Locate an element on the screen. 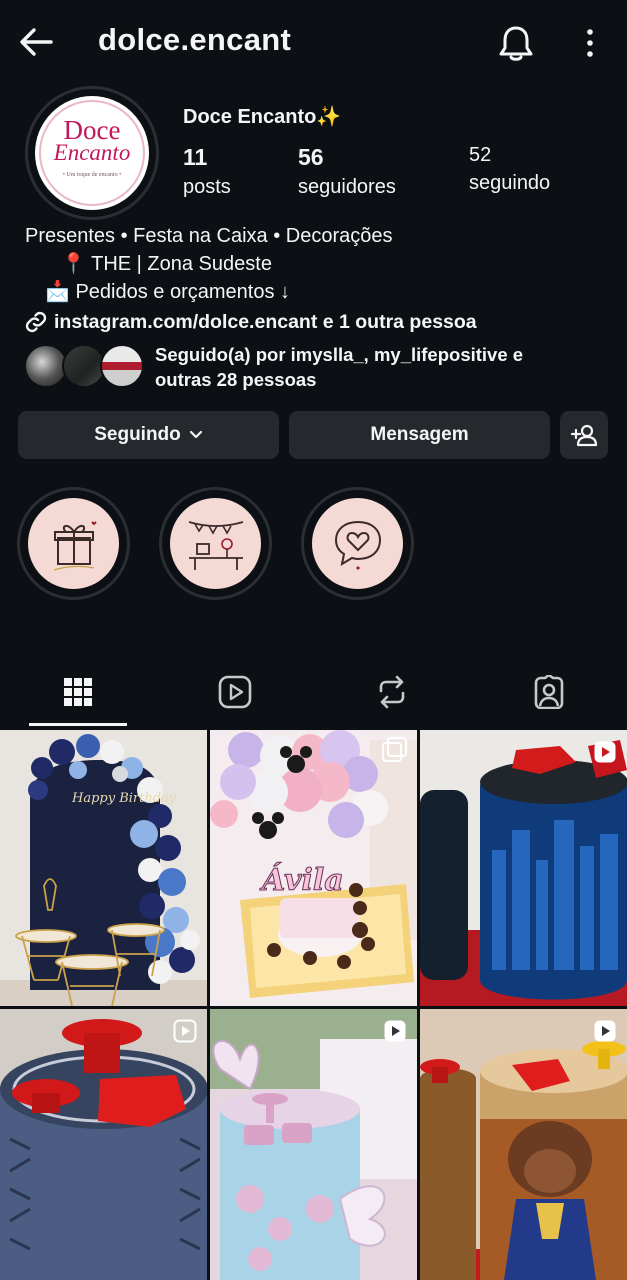  gift-icon is located at coordinates (75, 545).